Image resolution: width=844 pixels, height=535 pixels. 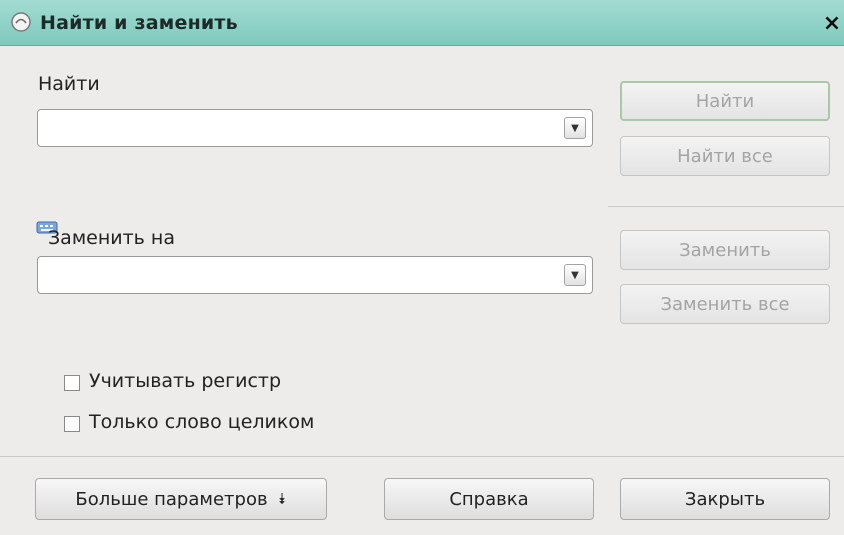 I want to click on find-input, so click(x=301, y=129).